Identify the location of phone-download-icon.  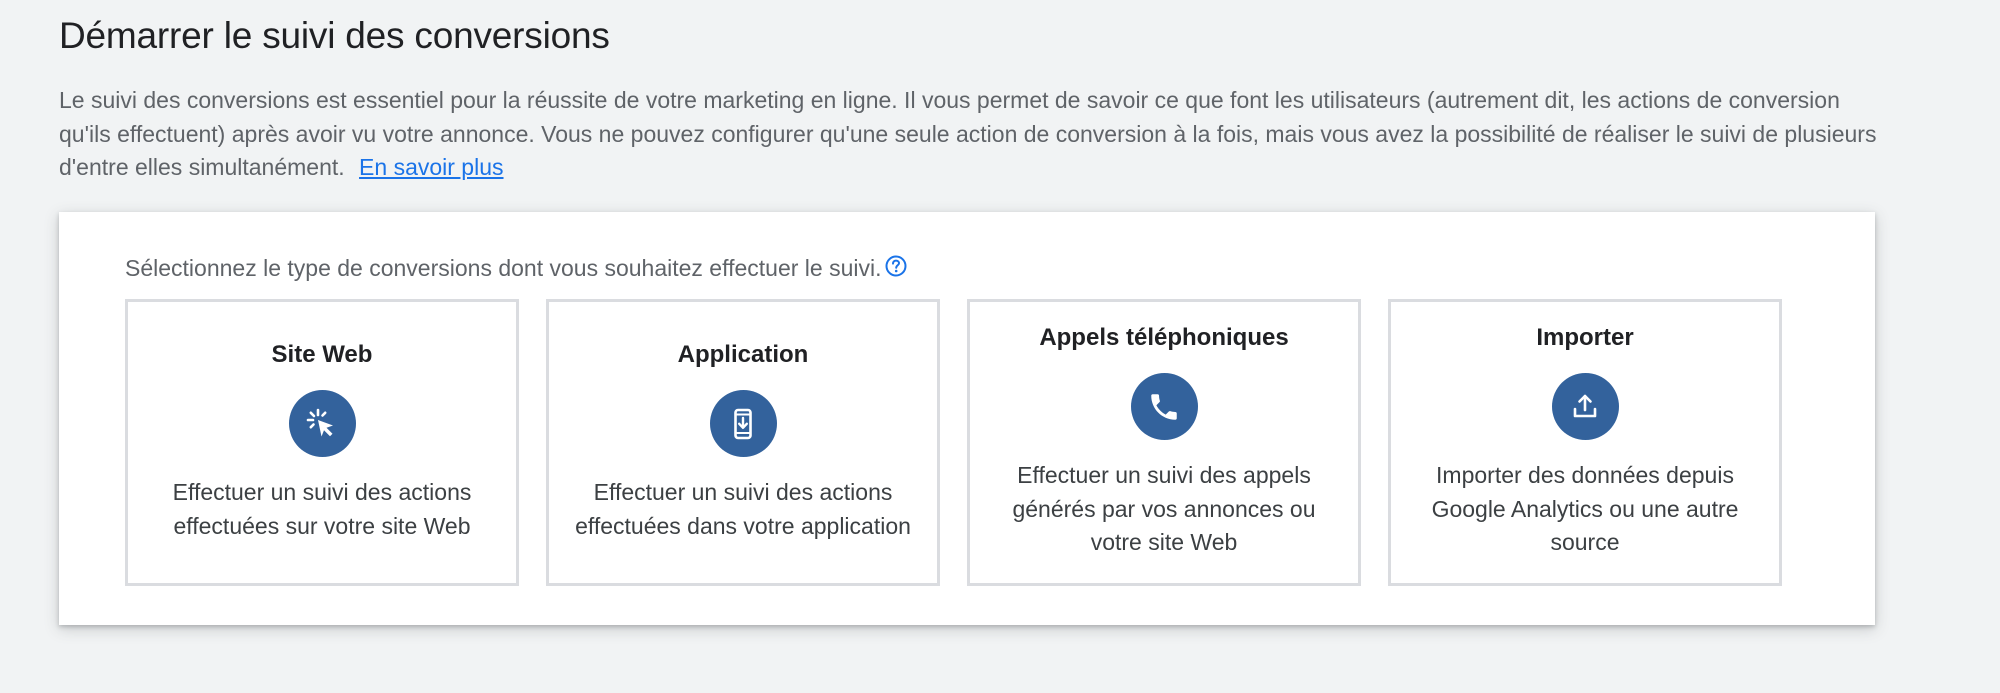
(743, 423).